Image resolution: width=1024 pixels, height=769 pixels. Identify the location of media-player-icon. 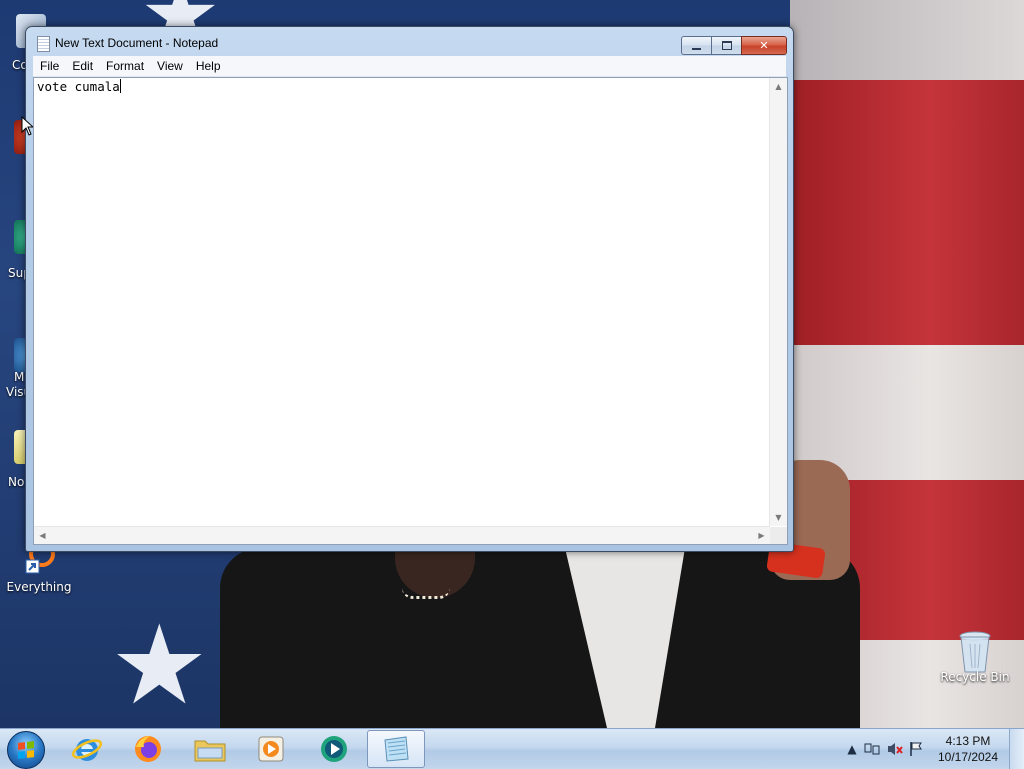
(271, 749).